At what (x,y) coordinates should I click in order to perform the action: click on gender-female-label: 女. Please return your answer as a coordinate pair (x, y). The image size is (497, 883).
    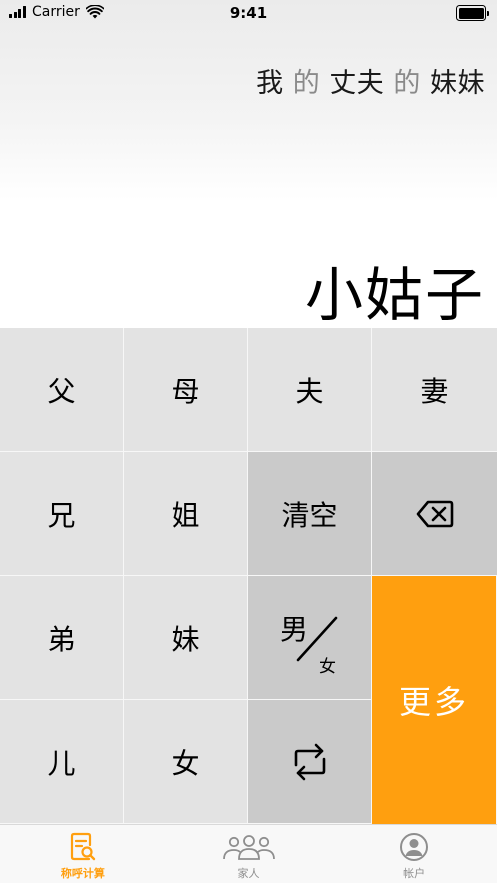
    Looking at the image, I should click on (327, 667).